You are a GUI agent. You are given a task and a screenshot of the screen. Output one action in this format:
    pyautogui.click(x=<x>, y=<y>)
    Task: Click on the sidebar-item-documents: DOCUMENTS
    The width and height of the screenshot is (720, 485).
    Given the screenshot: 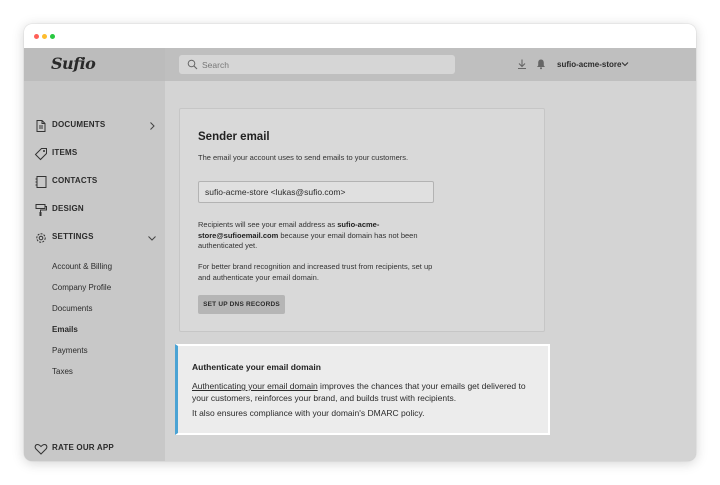 What is the action you would take?
    pyautogui.click(x=94, y=126)
    